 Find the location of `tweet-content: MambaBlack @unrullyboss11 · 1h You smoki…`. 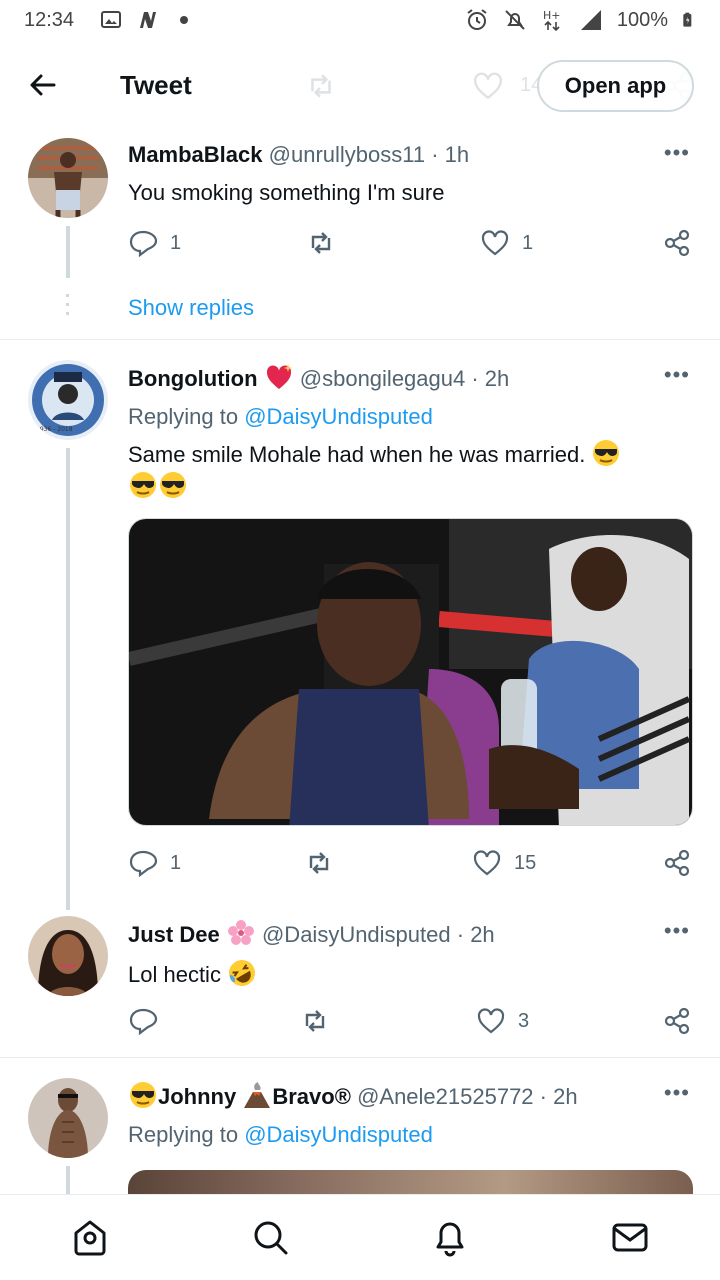

tweet-content: MambaBlack @unrullyboss11 · 1h You smoki… is located at coordinates (410, 174).